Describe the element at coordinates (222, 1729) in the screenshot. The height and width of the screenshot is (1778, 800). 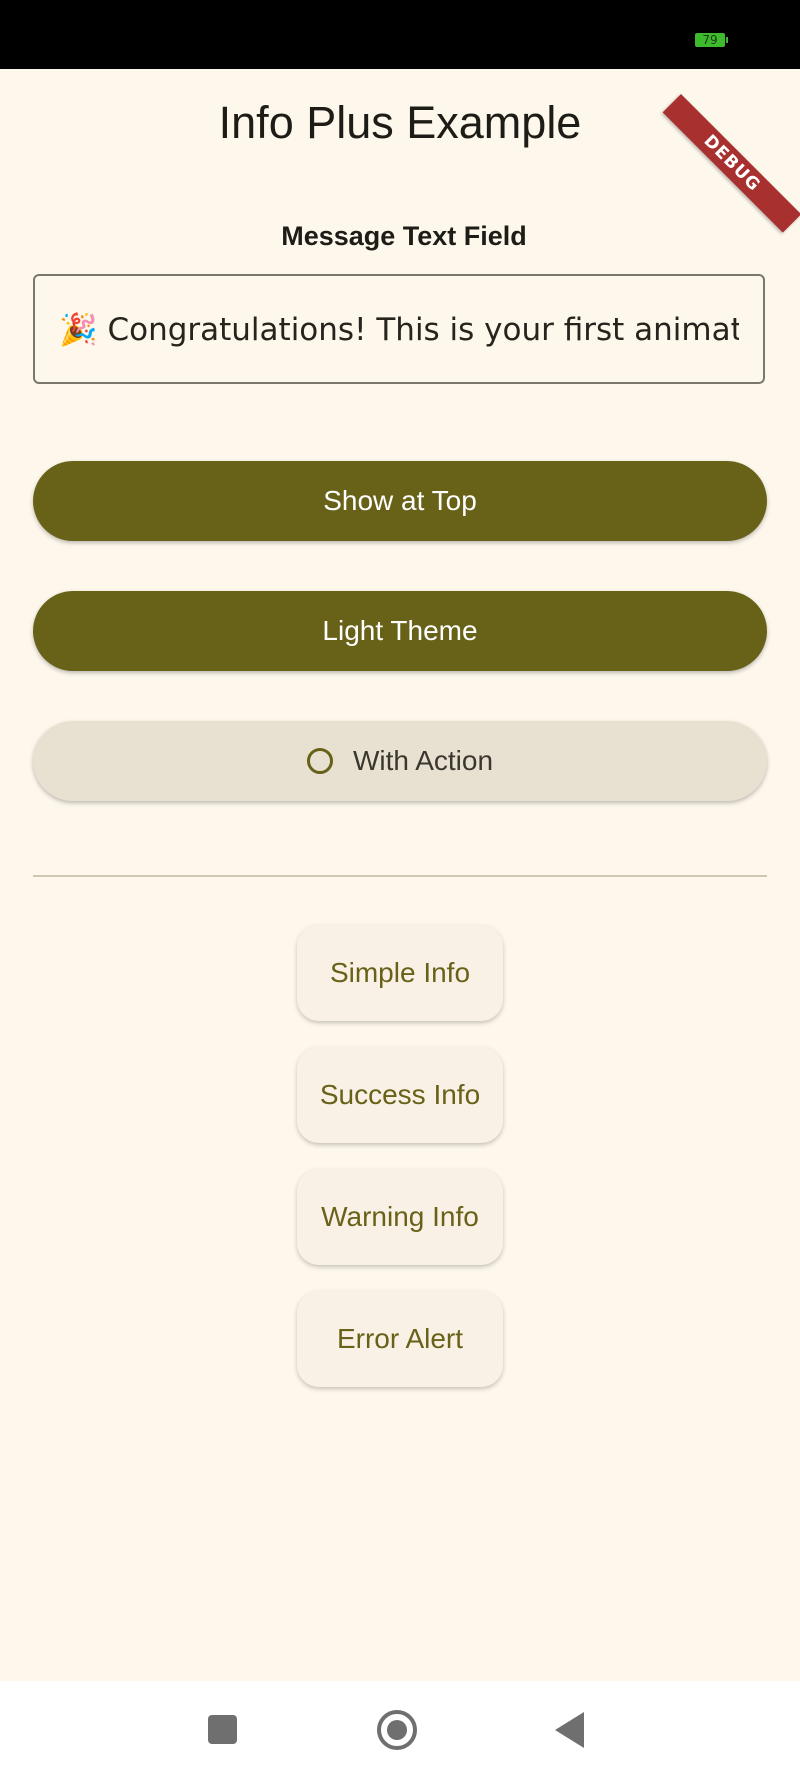
I see `recents-square-icon` at that location.